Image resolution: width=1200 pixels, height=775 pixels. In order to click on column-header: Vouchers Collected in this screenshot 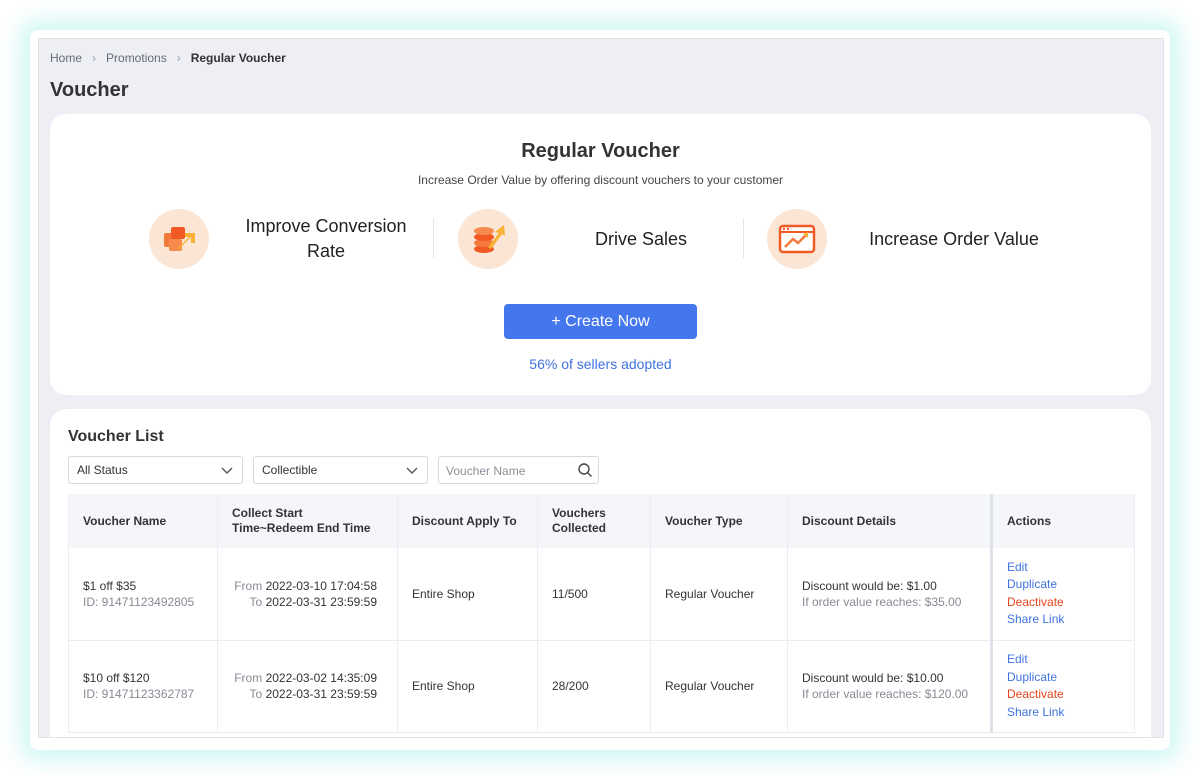, I will do `click(594, 521)`.